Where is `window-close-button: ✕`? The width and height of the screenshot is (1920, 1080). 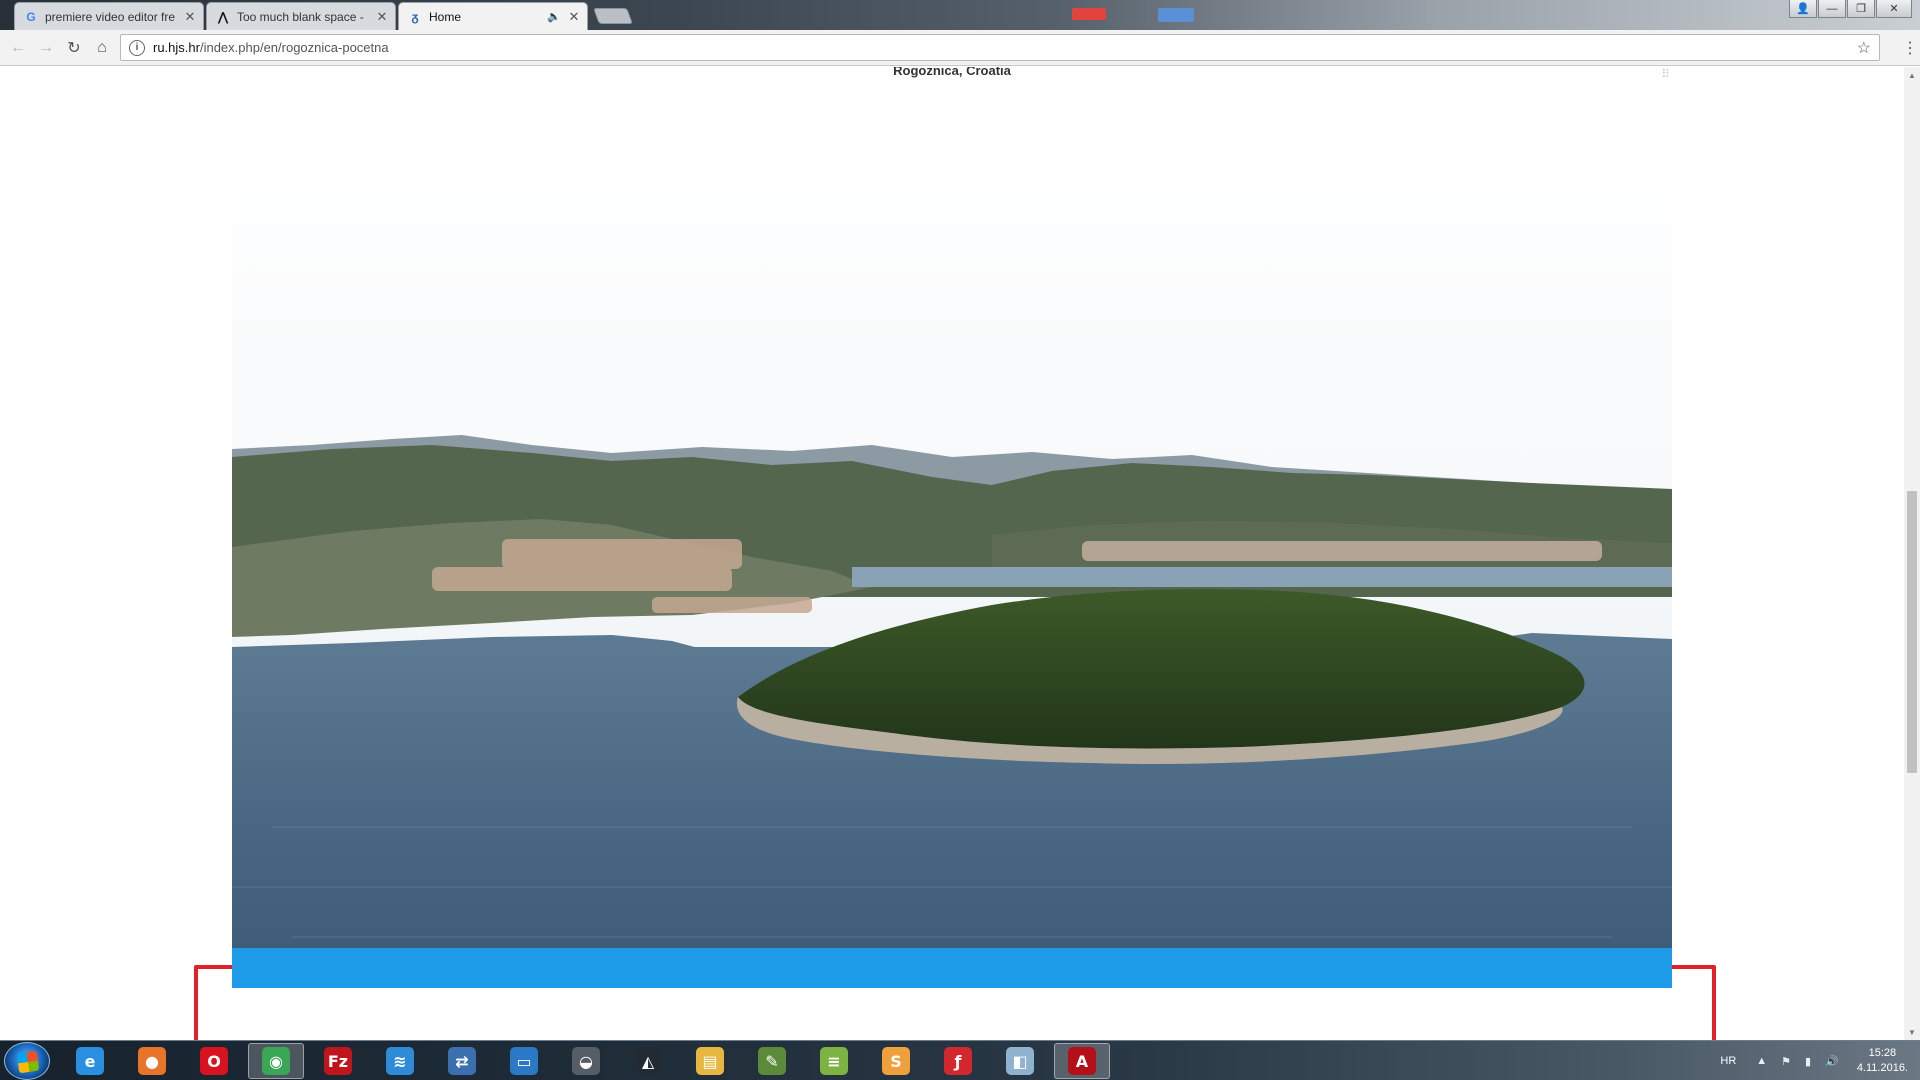
window-close-button: ✕ is located at coordinates (1894, 9).